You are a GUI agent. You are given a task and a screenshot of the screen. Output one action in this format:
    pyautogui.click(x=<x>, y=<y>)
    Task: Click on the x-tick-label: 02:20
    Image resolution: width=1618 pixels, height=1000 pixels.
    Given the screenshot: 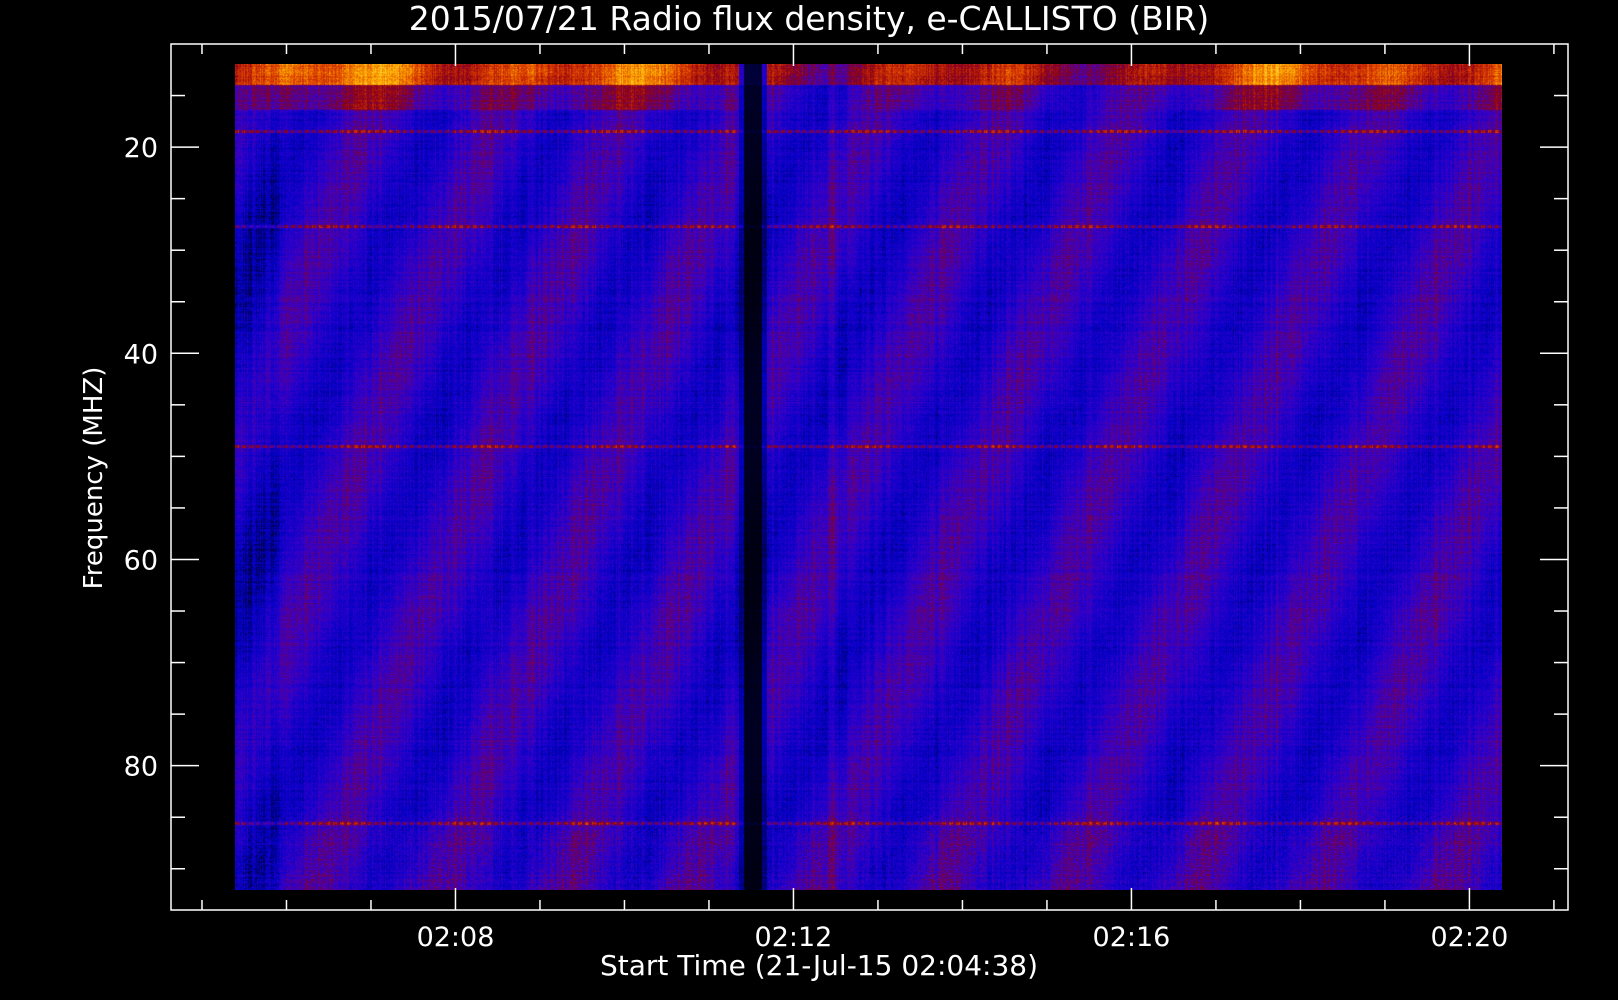 What is the action you would take?
    pyautogui.click(x=1470, y=937)
    